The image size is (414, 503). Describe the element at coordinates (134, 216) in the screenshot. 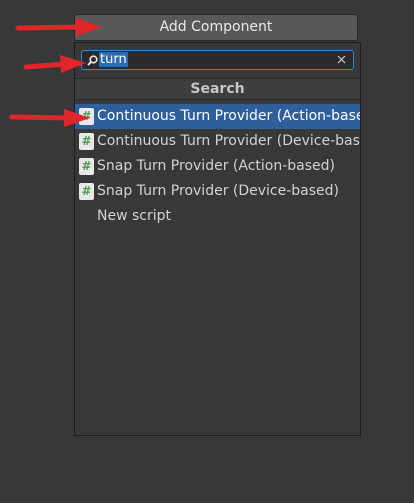

I see `new-script-label: New script` at that location.